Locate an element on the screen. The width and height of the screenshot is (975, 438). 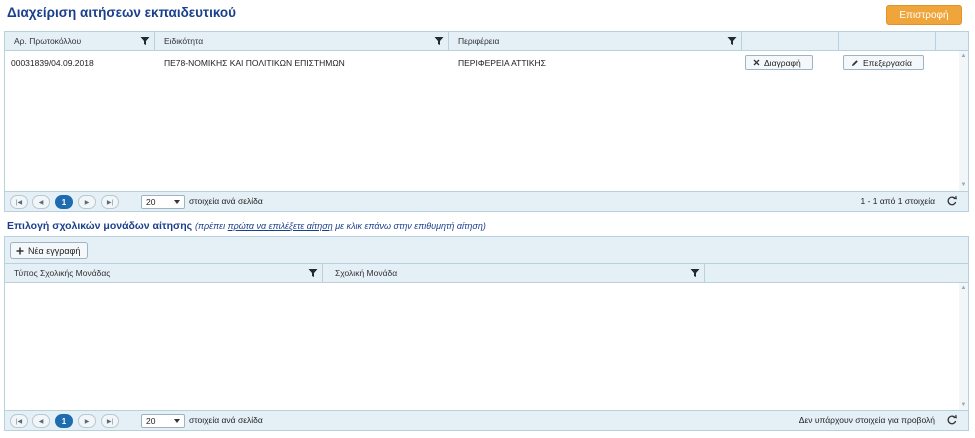
column-header-delete is located at coordinates (790, 41).